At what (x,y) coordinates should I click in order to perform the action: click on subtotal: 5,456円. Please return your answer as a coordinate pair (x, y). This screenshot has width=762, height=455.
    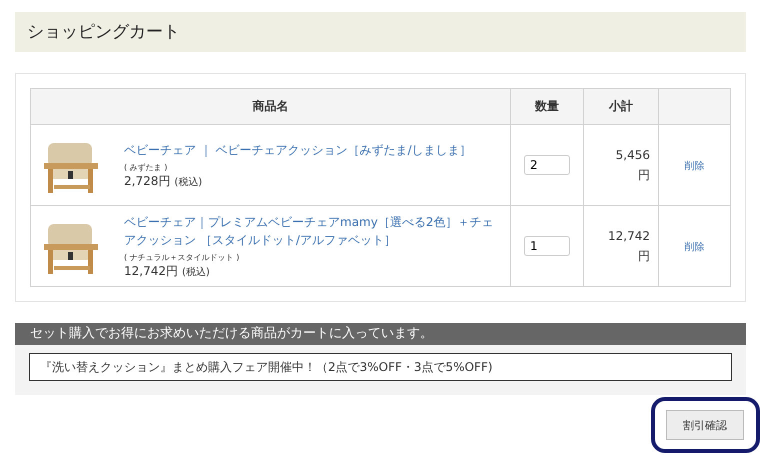
    Looking at the image, I should click on (632, 165).